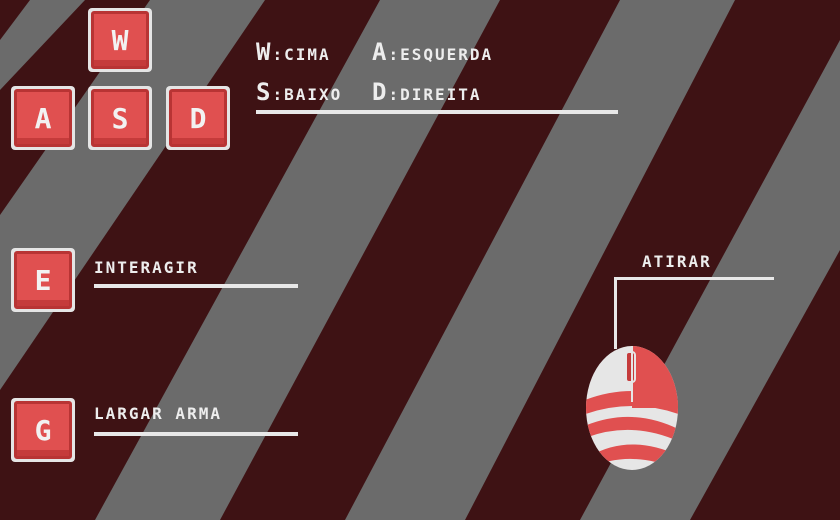  Describe the element at coordinates (441, 54) in the screenshot. I see `left-text: :ESQUERDA` at that location.